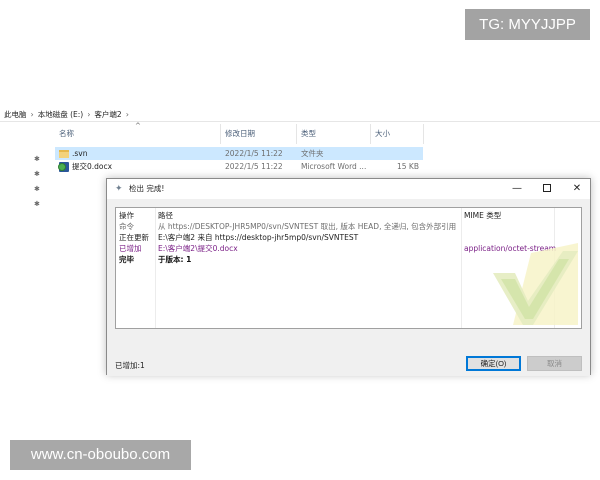 The image size is (600, 480). Describe the element at coordinates (80, 153) in the screenshot. I see `file-name: .svn` at that location.